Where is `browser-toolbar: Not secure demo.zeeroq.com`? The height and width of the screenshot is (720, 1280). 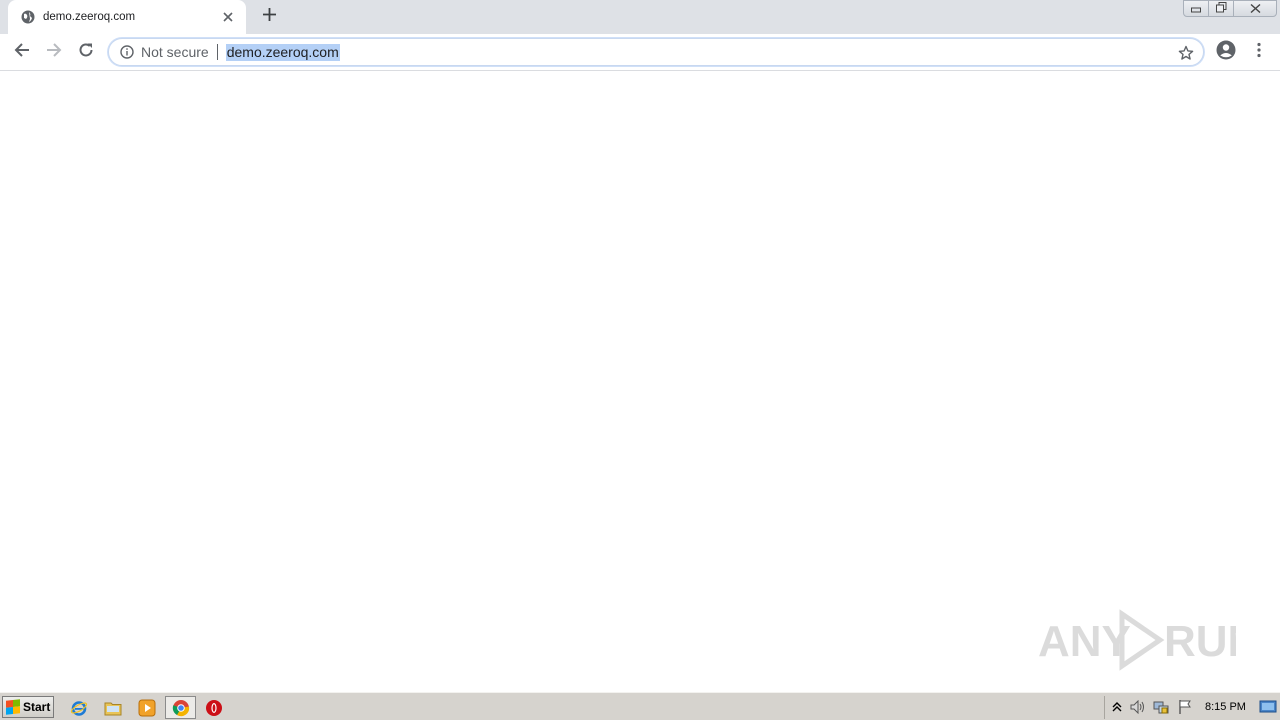
browser-toolbar: Not secure demo.zeeroq.com is located at coordinates (640, 52).